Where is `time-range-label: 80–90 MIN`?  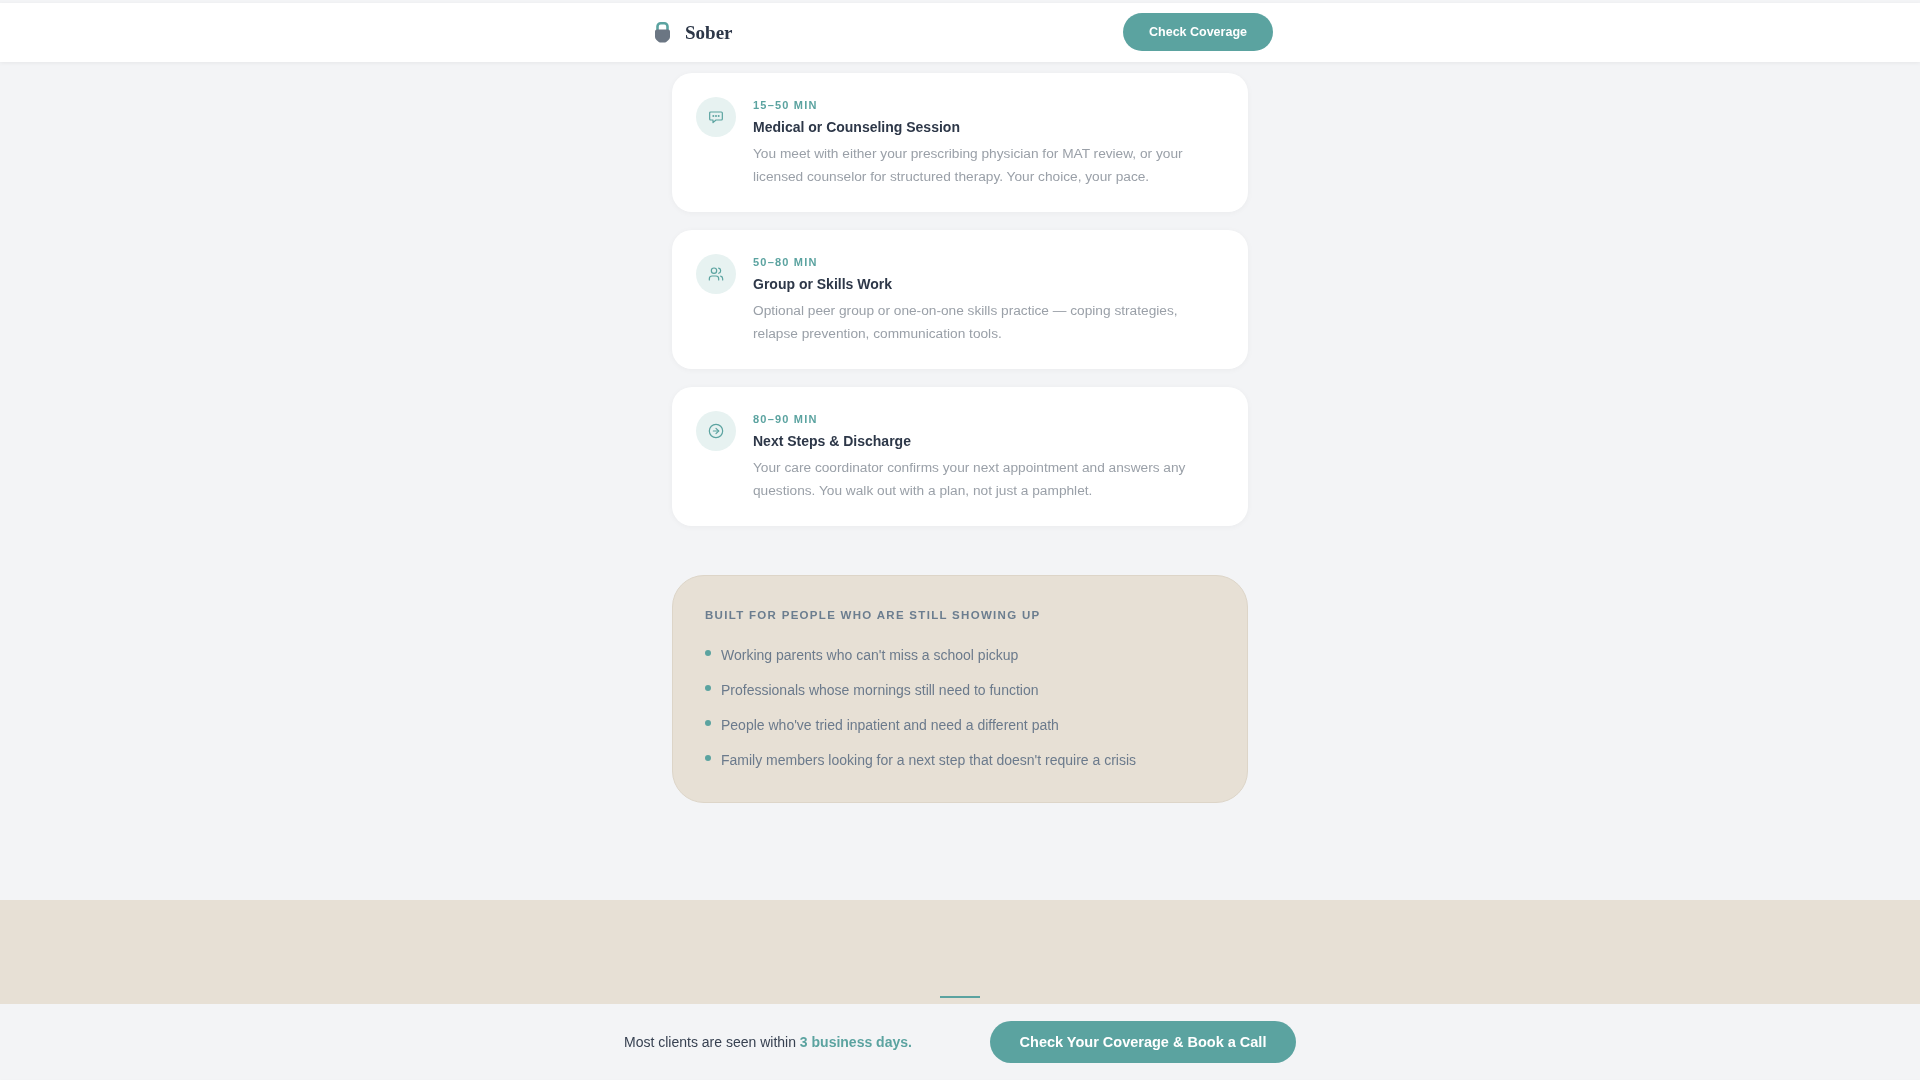 time-range-label: 80–90 MIN is located at coordinates (785, 419).